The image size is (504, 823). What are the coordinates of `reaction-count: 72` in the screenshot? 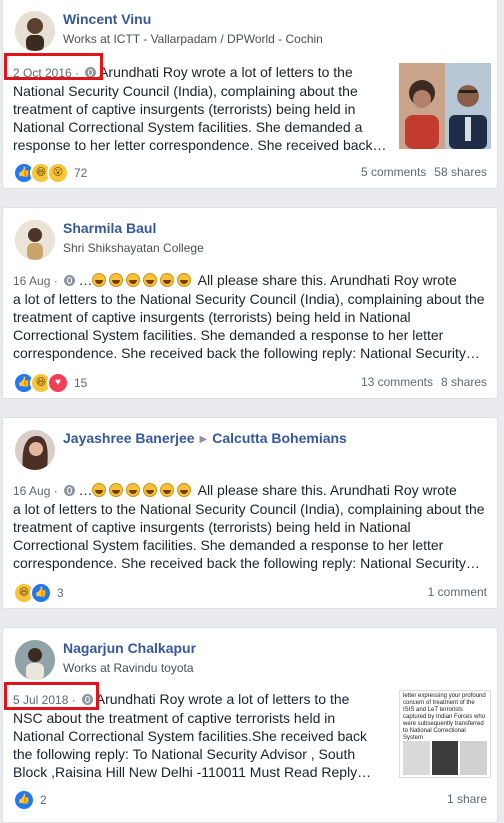 It's located at (81, 173).